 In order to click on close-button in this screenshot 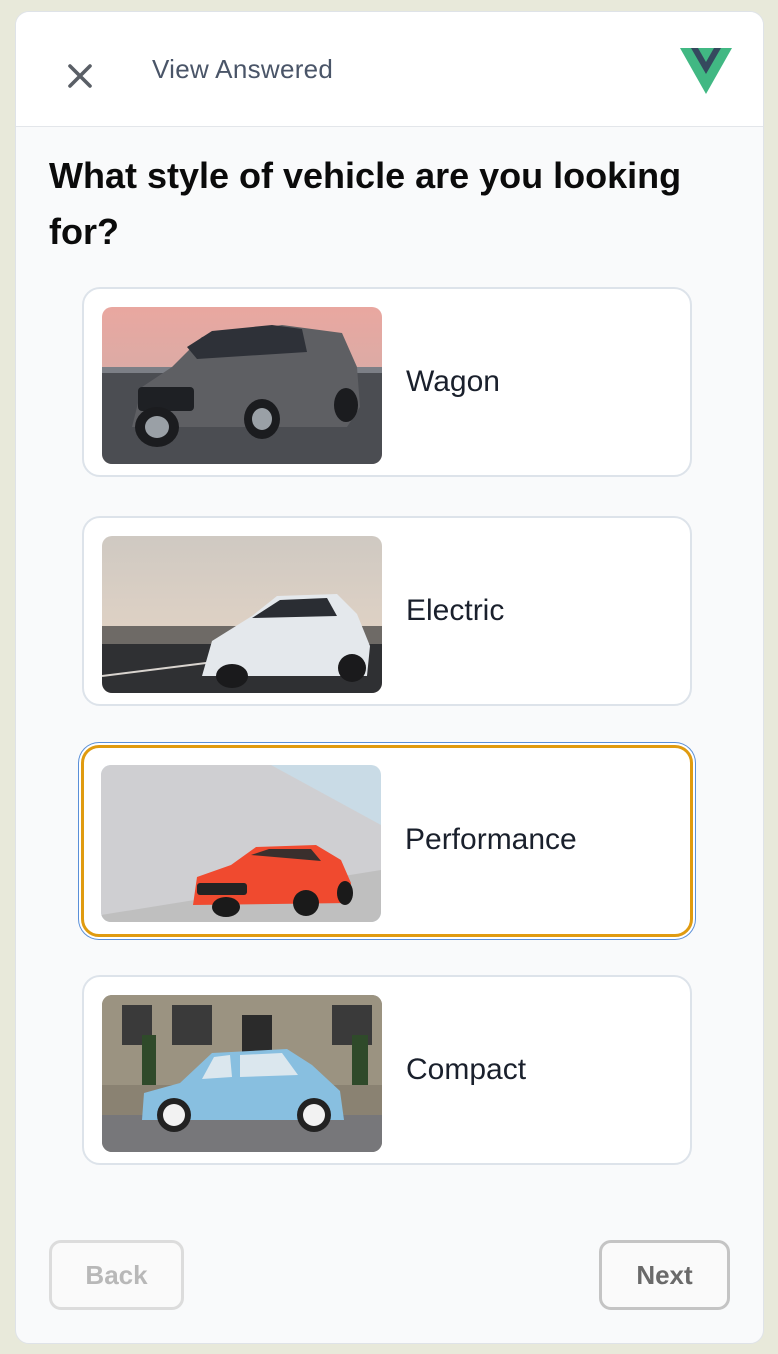, I will do `click(80, 76)`.